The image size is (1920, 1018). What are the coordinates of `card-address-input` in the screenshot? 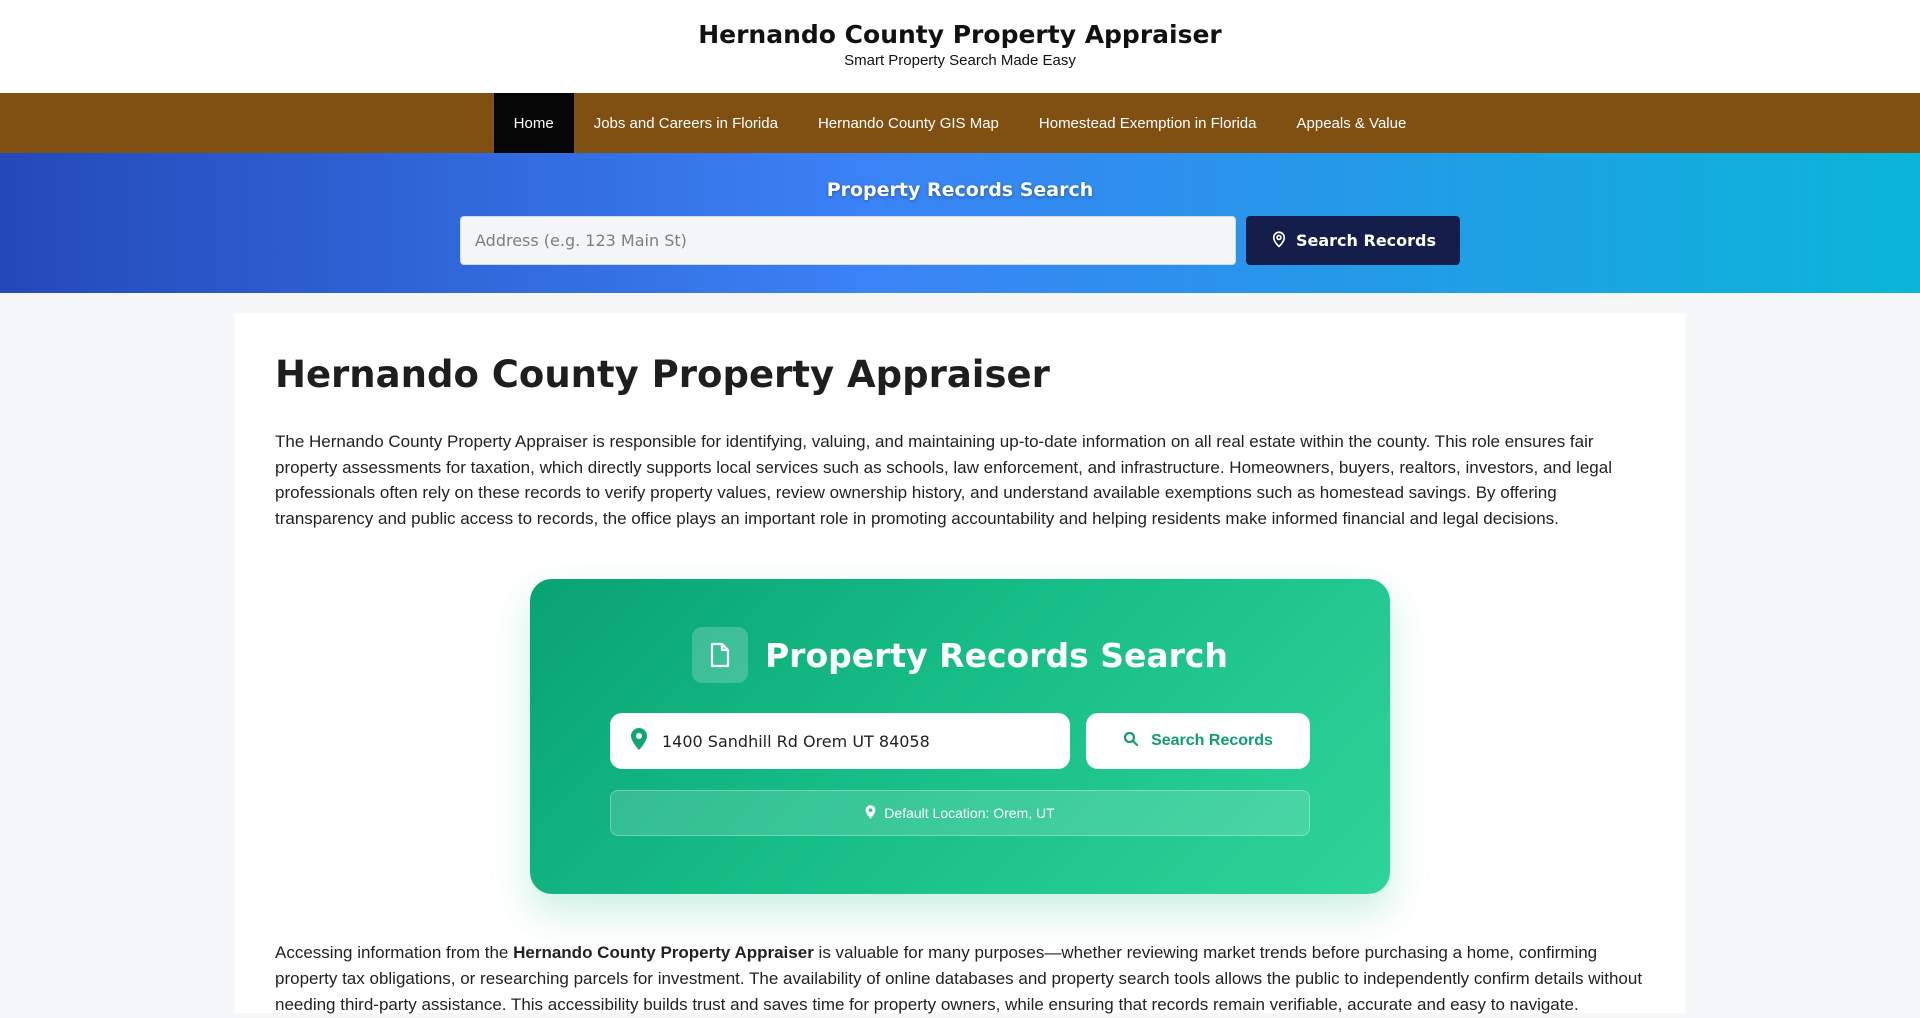 It's located at (847, 741).